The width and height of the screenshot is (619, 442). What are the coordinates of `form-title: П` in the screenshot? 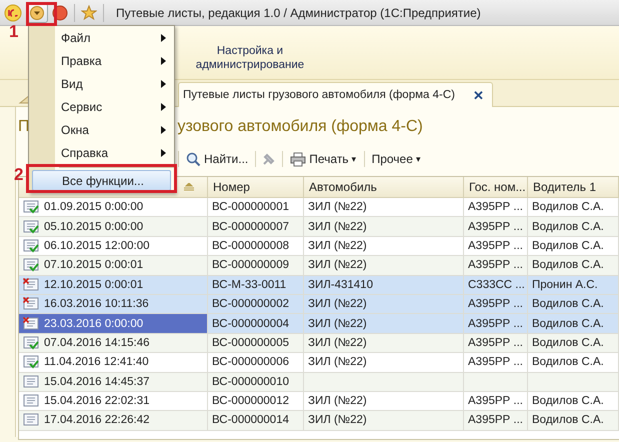 It's located at (24, 127).